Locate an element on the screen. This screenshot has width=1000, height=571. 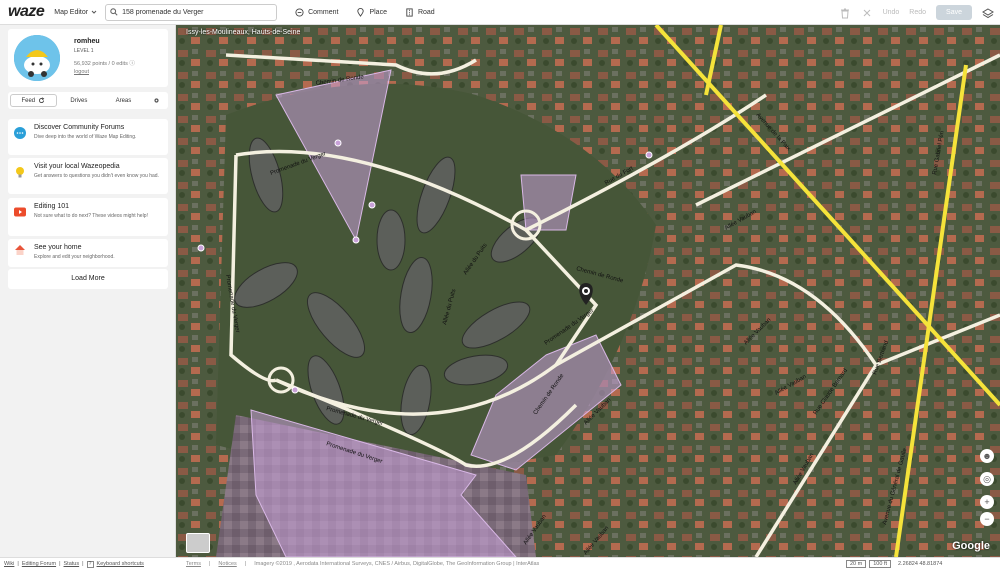
zoom-out-button: − is located at coordinates (987, 519).